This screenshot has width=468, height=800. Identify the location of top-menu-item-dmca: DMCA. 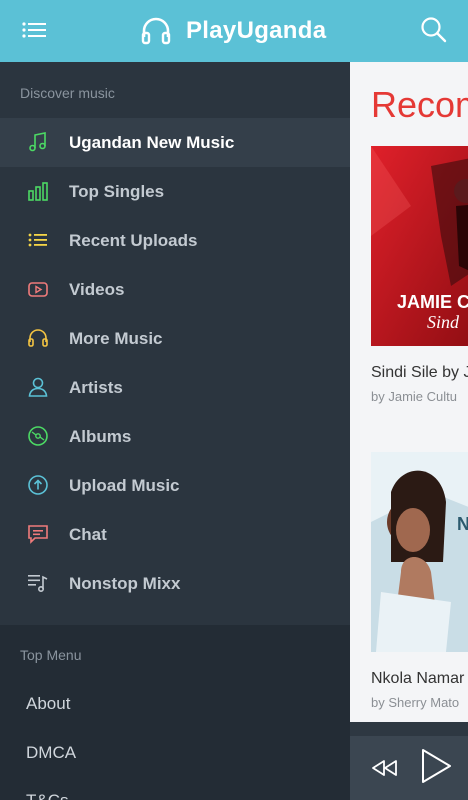
(51, 753).